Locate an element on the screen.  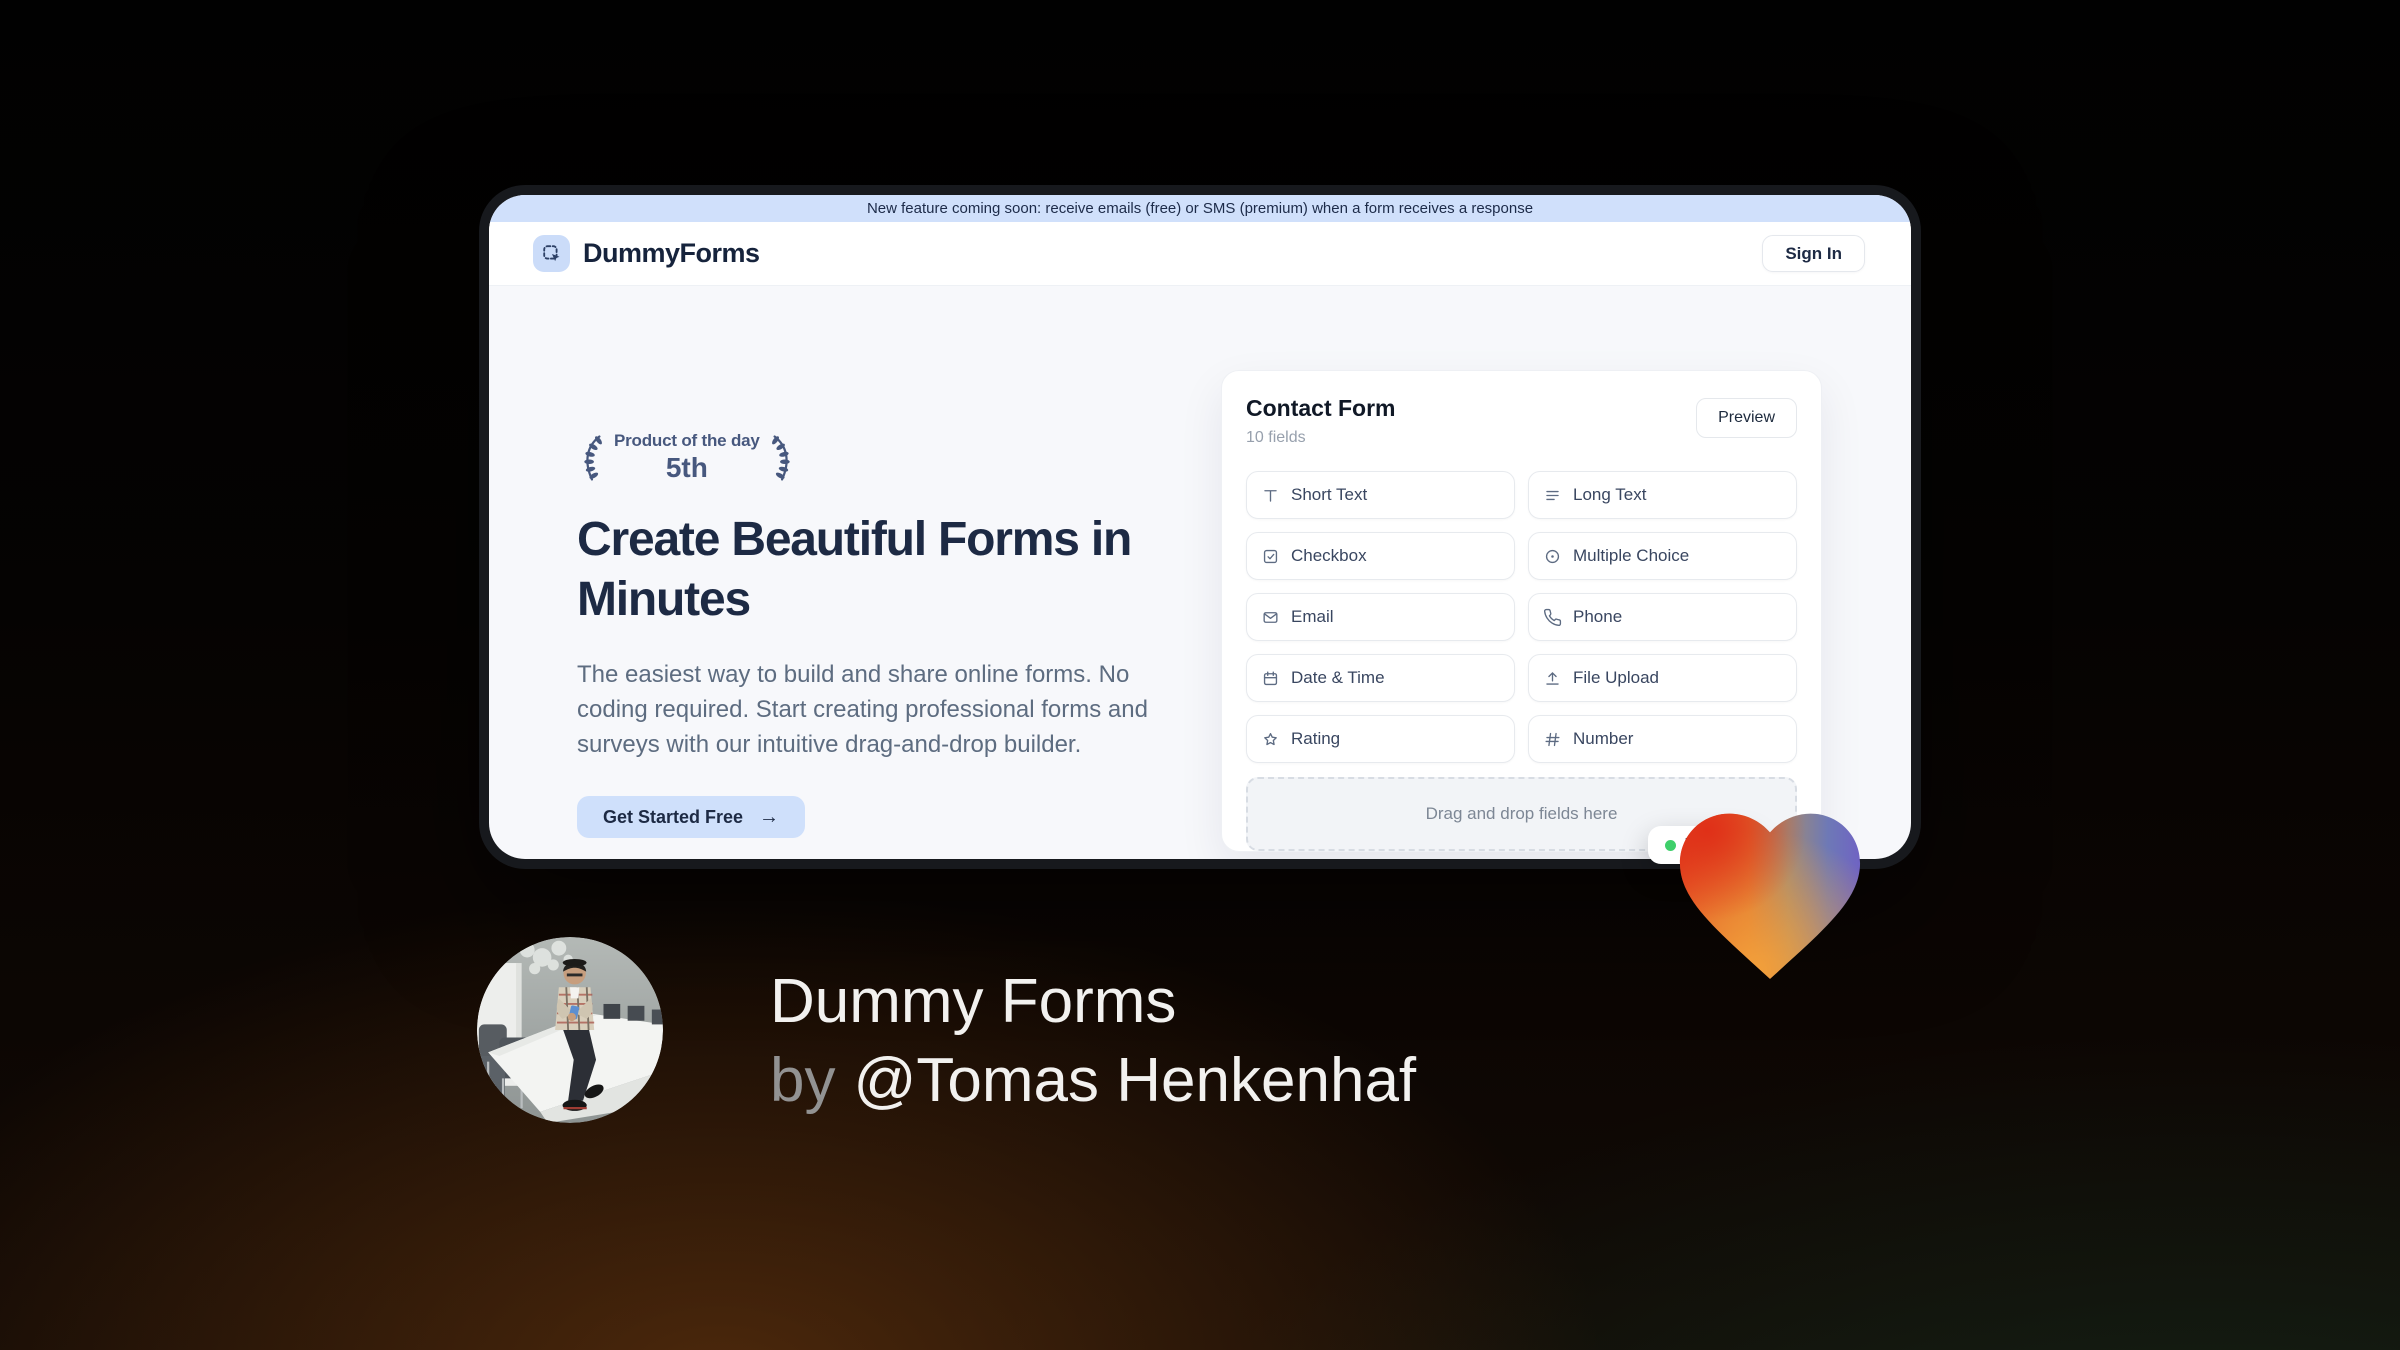
star-icon is located at coordinates (1270, 739).